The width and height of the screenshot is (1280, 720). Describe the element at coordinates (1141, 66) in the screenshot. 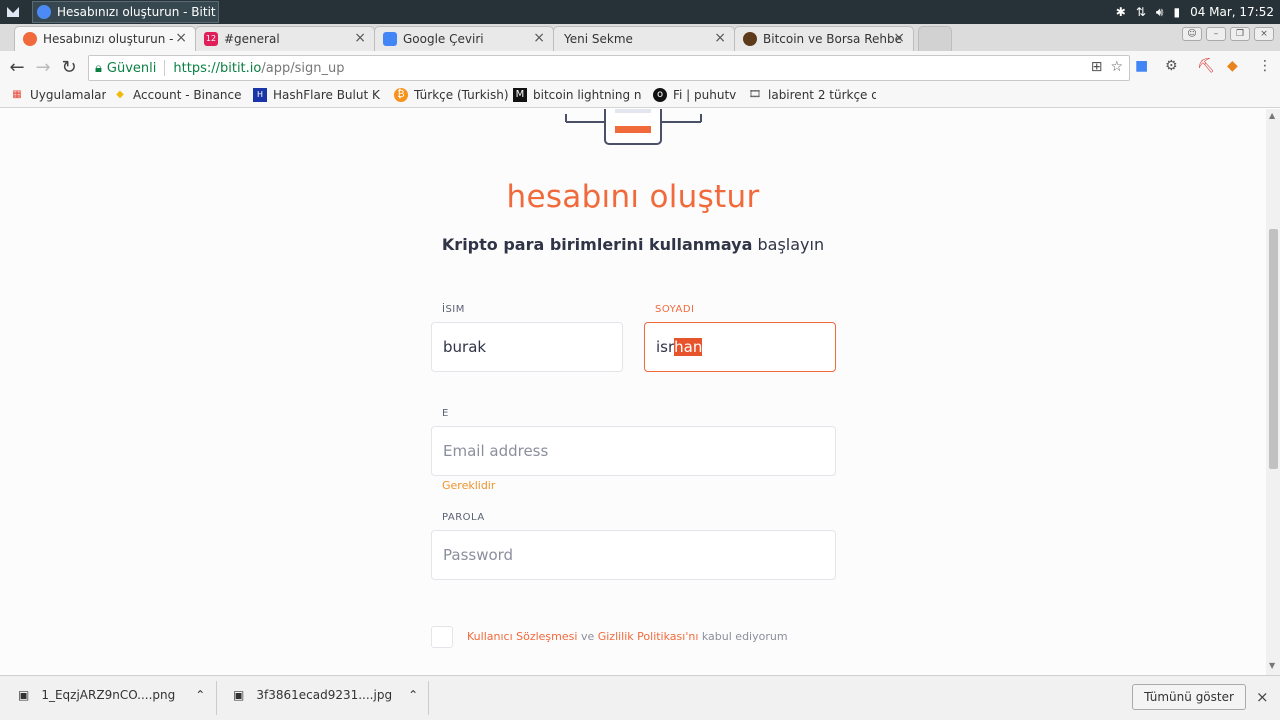

I see `translate-extension-icon: ■` at that location.